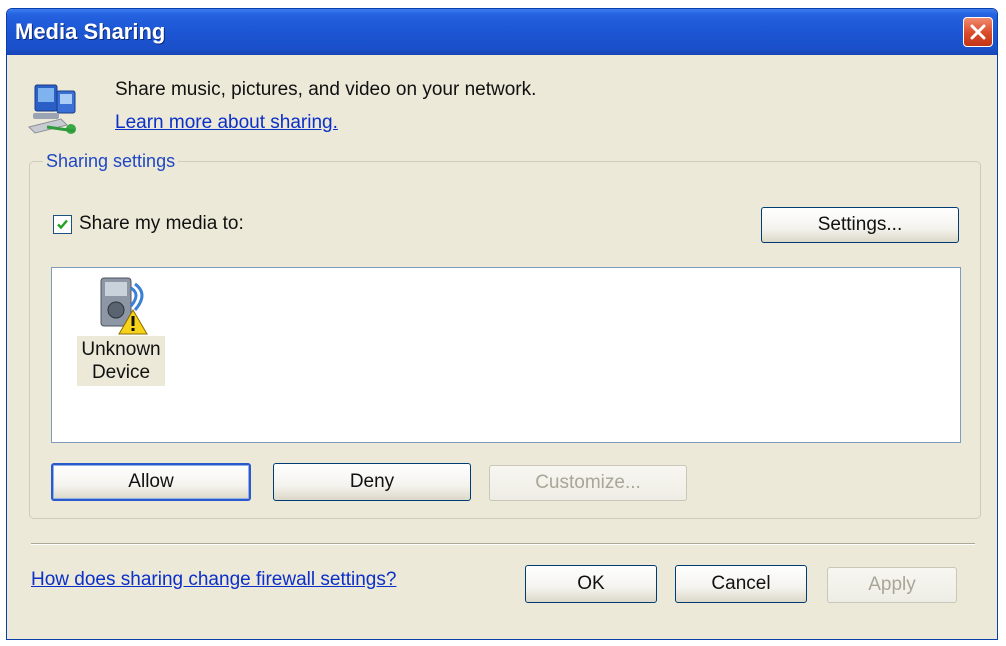  Describe the element at coordinates (226, 123) in the screenshot. I see `learn-more-link: Learn more about sharing.` at that location.